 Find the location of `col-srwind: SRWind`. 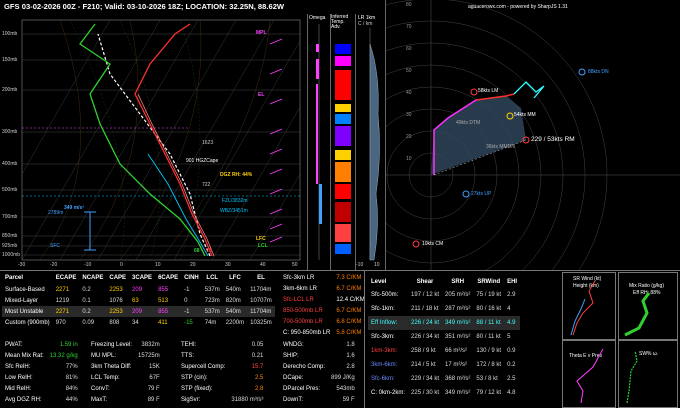

col-srwind: SRWind is located at coordinates (489, 282).